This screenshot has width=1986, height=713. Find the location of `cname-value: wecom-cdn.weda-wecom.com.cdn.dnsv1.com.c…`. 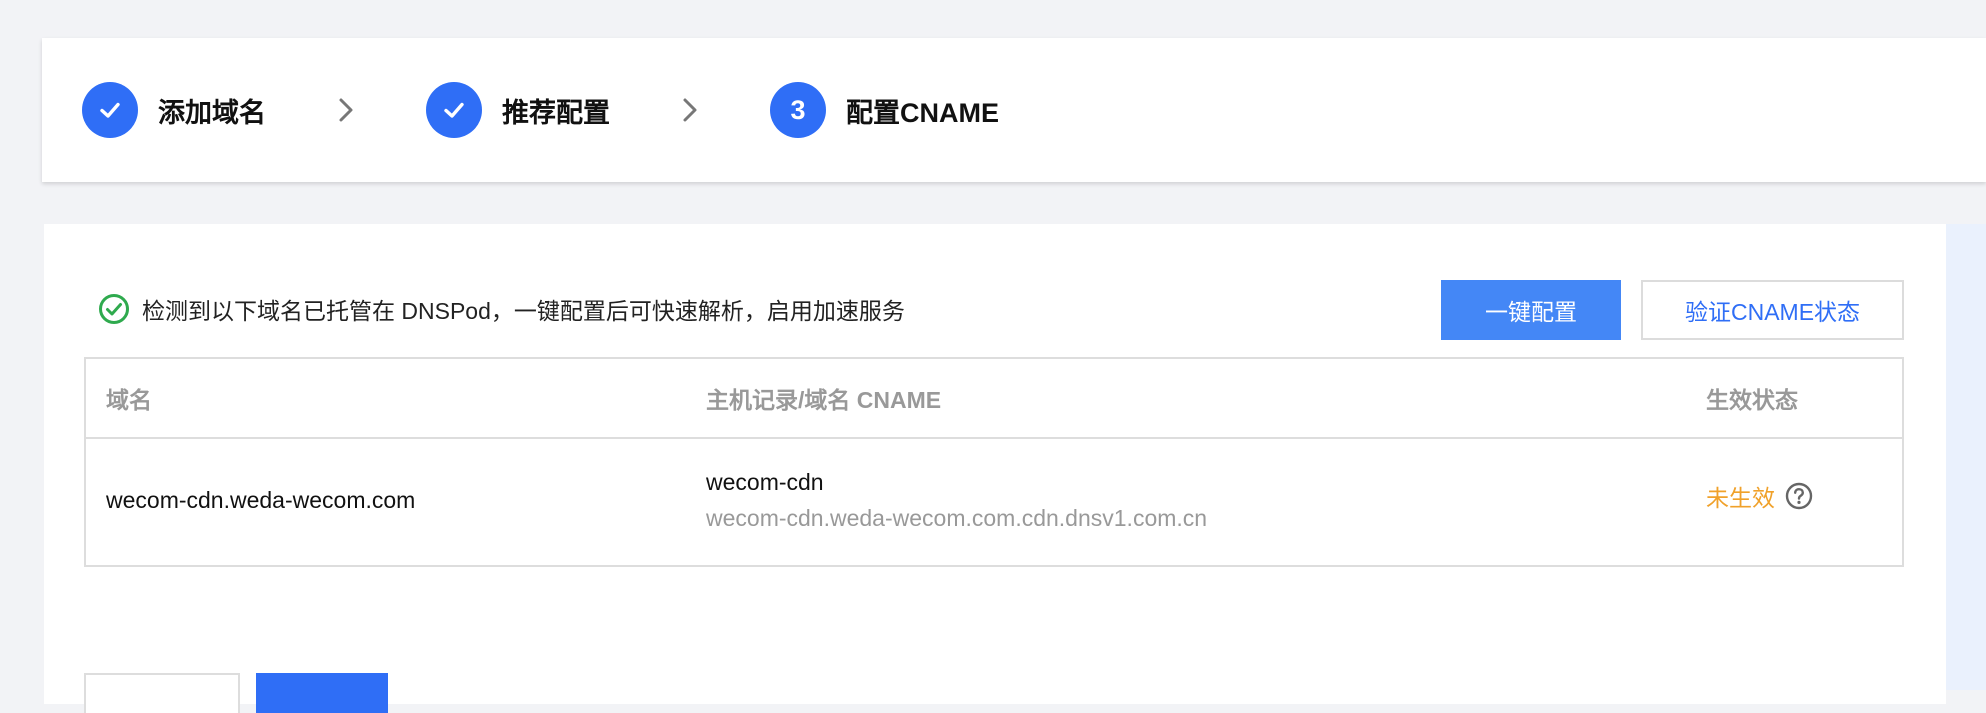

cname-value: wecom-cdn.weda-wecom.com.cdn.dnsv1.com.c… is located at coordinates (957, 518).